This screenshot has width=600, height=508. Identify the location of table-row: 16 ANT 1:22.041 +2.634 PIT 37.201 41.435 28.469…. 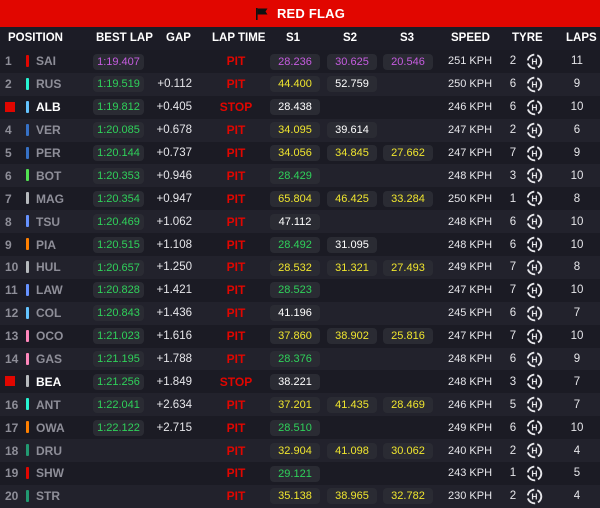
(300, 405).